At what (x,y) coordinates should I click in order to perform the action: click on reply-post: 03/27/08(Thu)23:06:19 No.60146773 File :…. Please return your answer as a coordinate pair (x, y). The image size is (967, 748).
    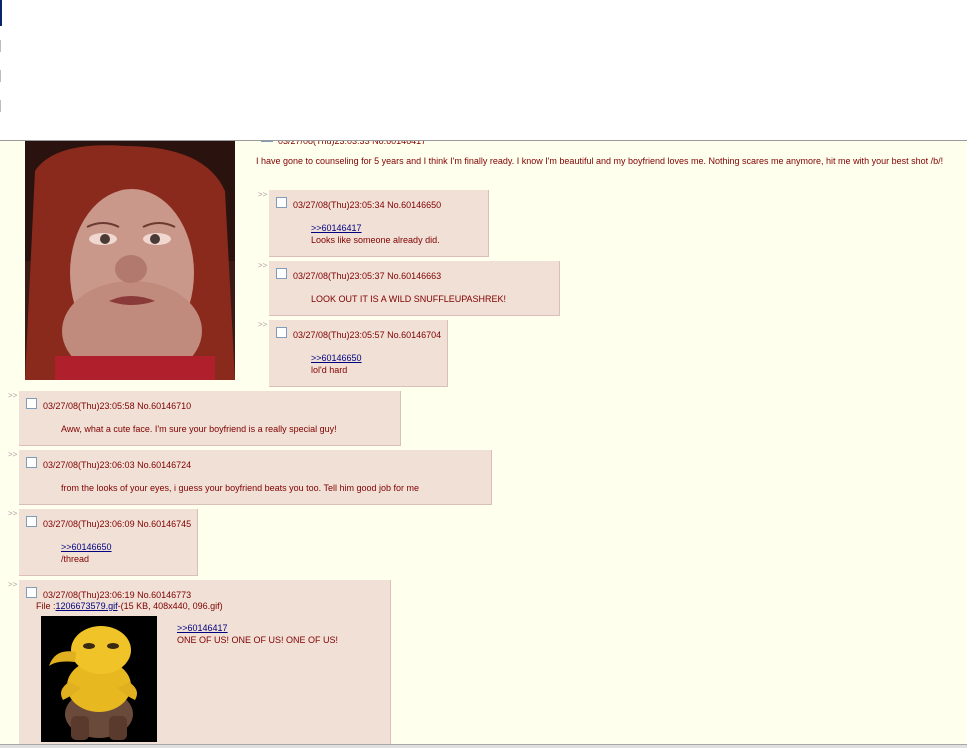
    Looking at the image, I should click on (205, 662).